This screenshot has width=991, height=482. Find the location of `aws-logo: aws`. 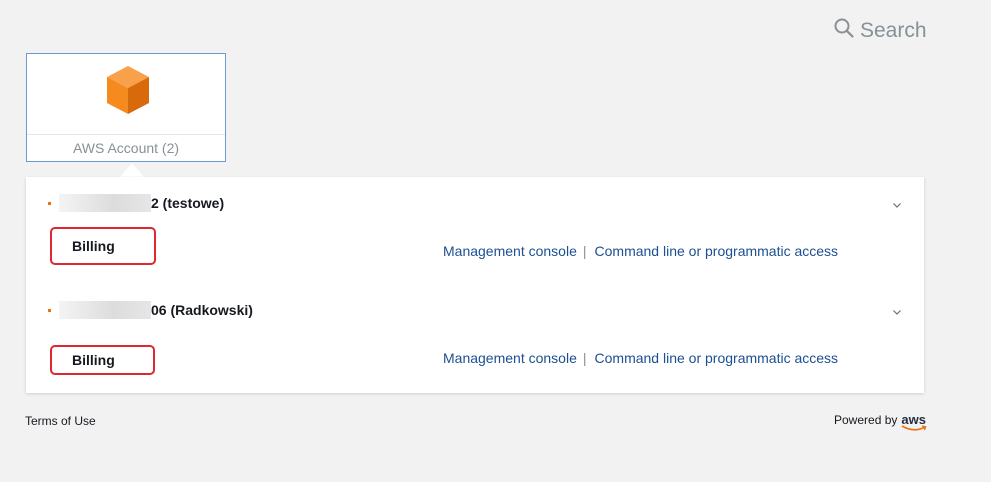

aws-logo: aws is located at coordinates (914, 421).